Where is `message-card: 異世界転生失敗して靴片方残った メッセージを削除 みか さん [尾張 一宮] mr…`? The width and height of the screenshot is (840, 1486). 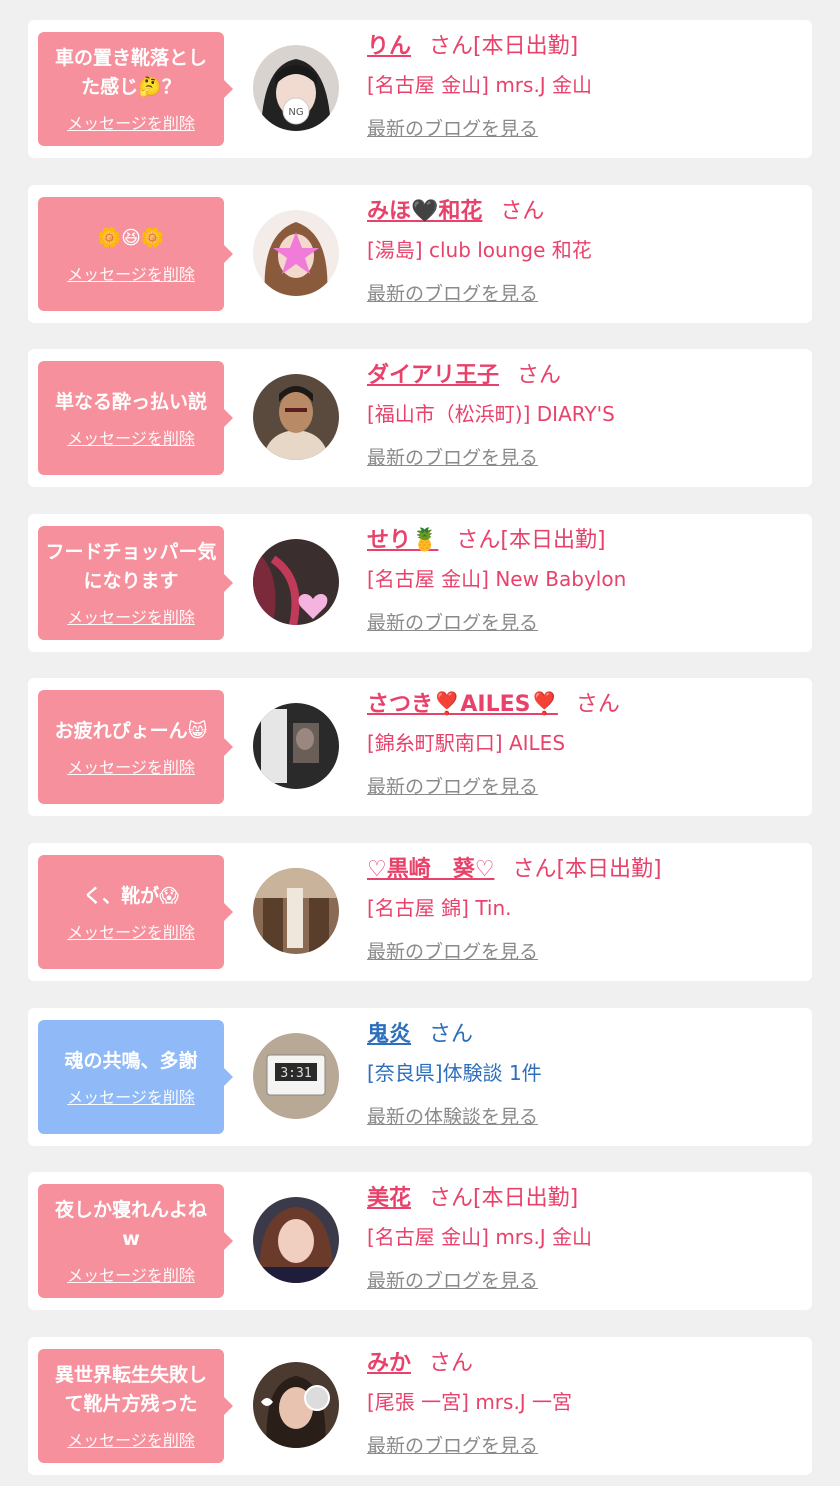 message-card: 異世界転生失敗して靴片方残った メッセージを削除 みか さん [尾張 一宮] mr… is located at coordinates (420, 1406).